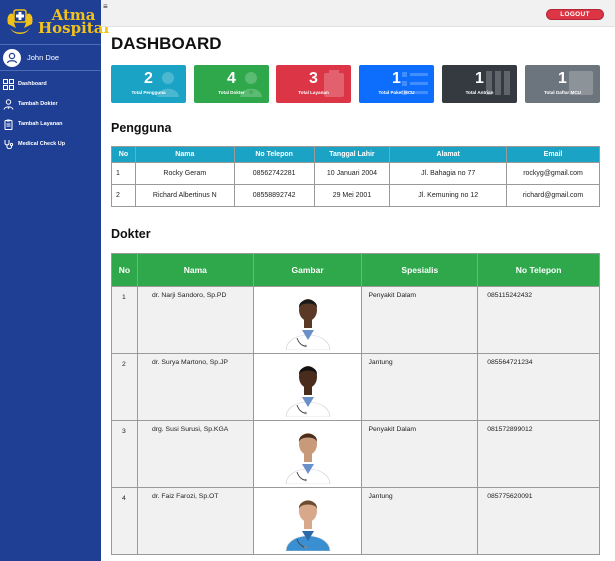  What do you see at coordinates (42, 144) in the screenshot?
I see `sidebar-item-label: Medical Check Up` at bounding box center [42, 144].